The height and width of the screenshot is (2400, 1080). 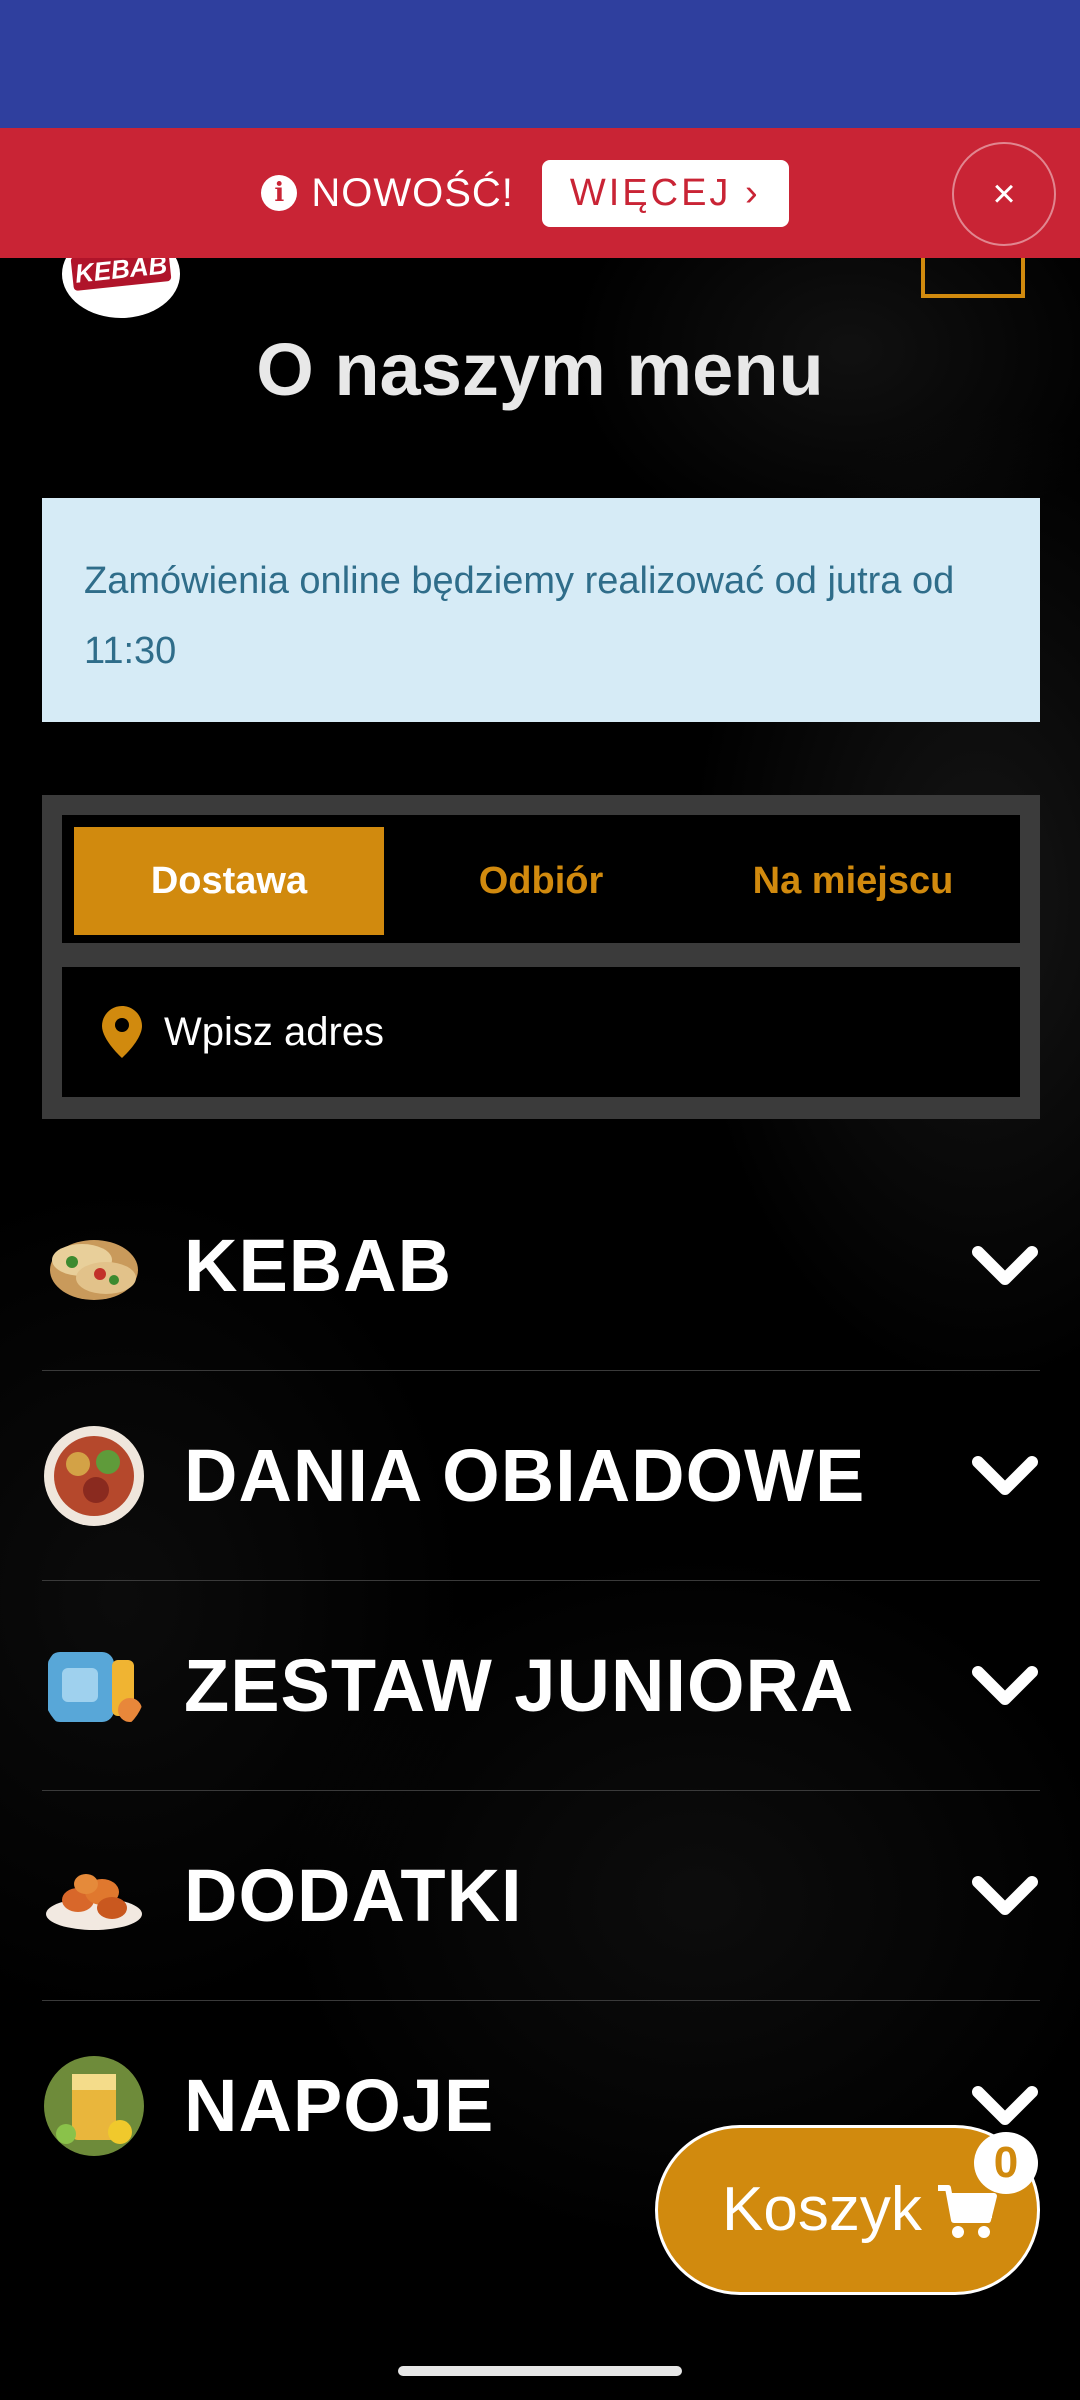 I want to click on tab-dine-in: Na miejscu, so click(x=853, y=881).